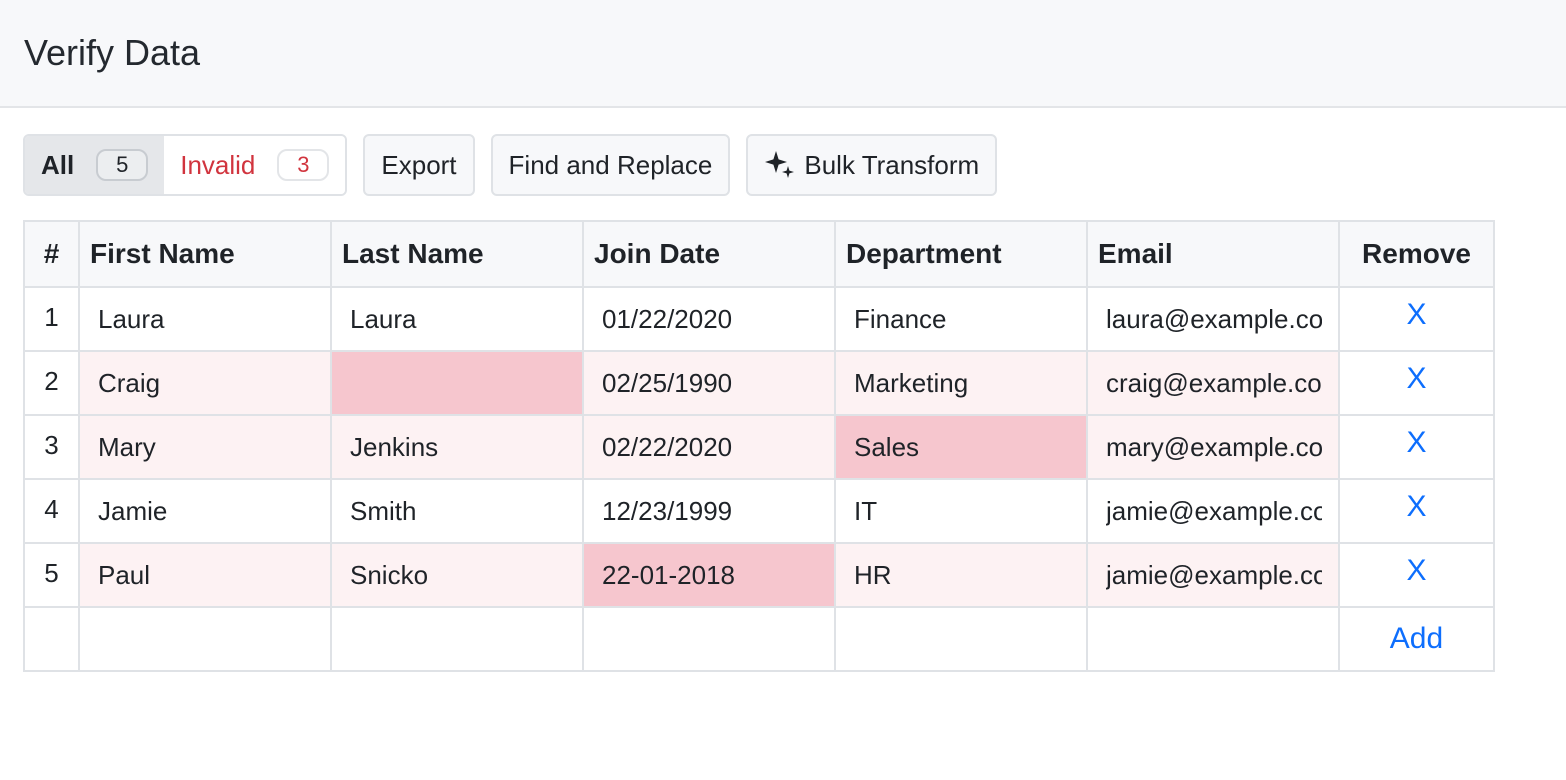  What do you see at coordinates (1213, 254) in the screenshot?
I see `header-email: Email` at bounding box center [1213, 254].